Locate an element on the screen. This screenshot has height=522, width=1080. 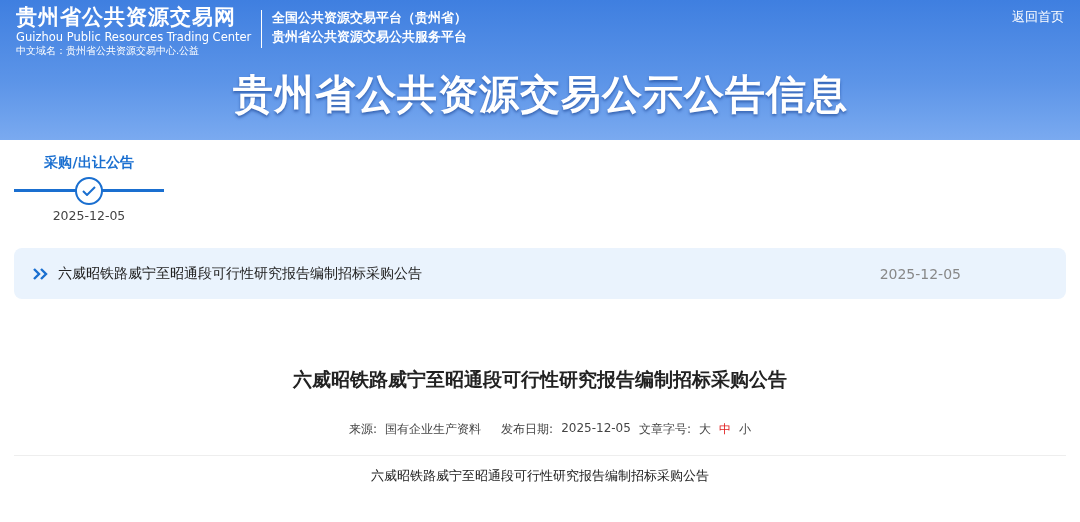
site-name-english: Guizhou Public Resources Trading Center is located at coordinates (134, 37).